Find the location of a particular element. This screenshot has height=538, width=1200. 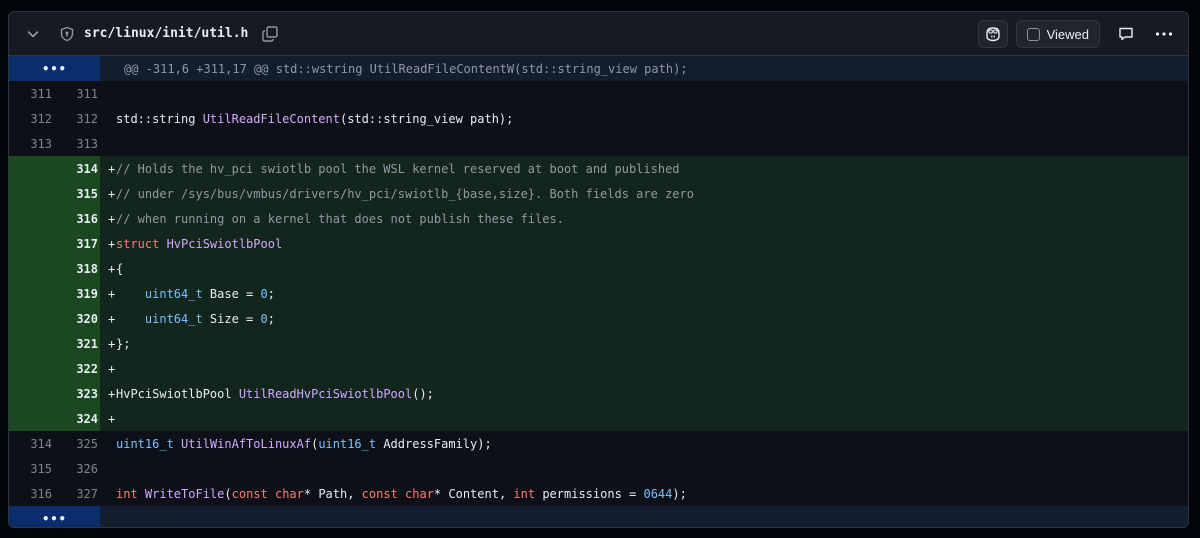

line-number-gutter: 318 is located at coordinates (54, 268).